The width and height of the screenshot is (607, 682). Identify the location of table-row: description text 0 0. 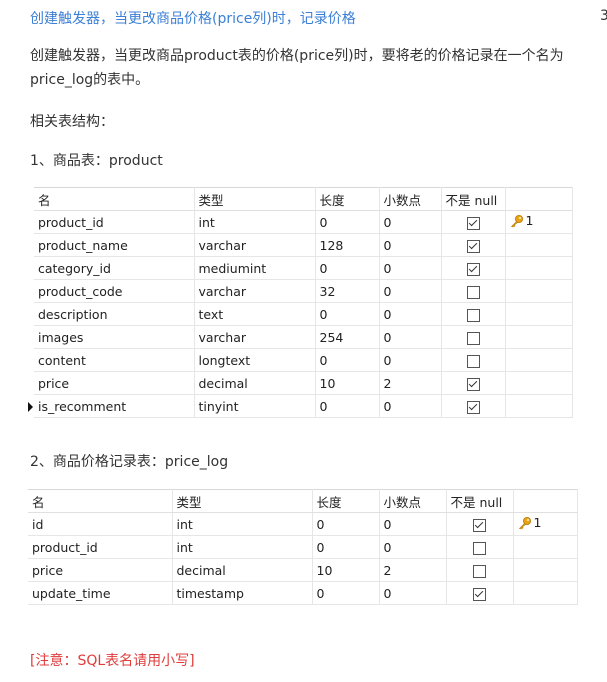
(300, 314).